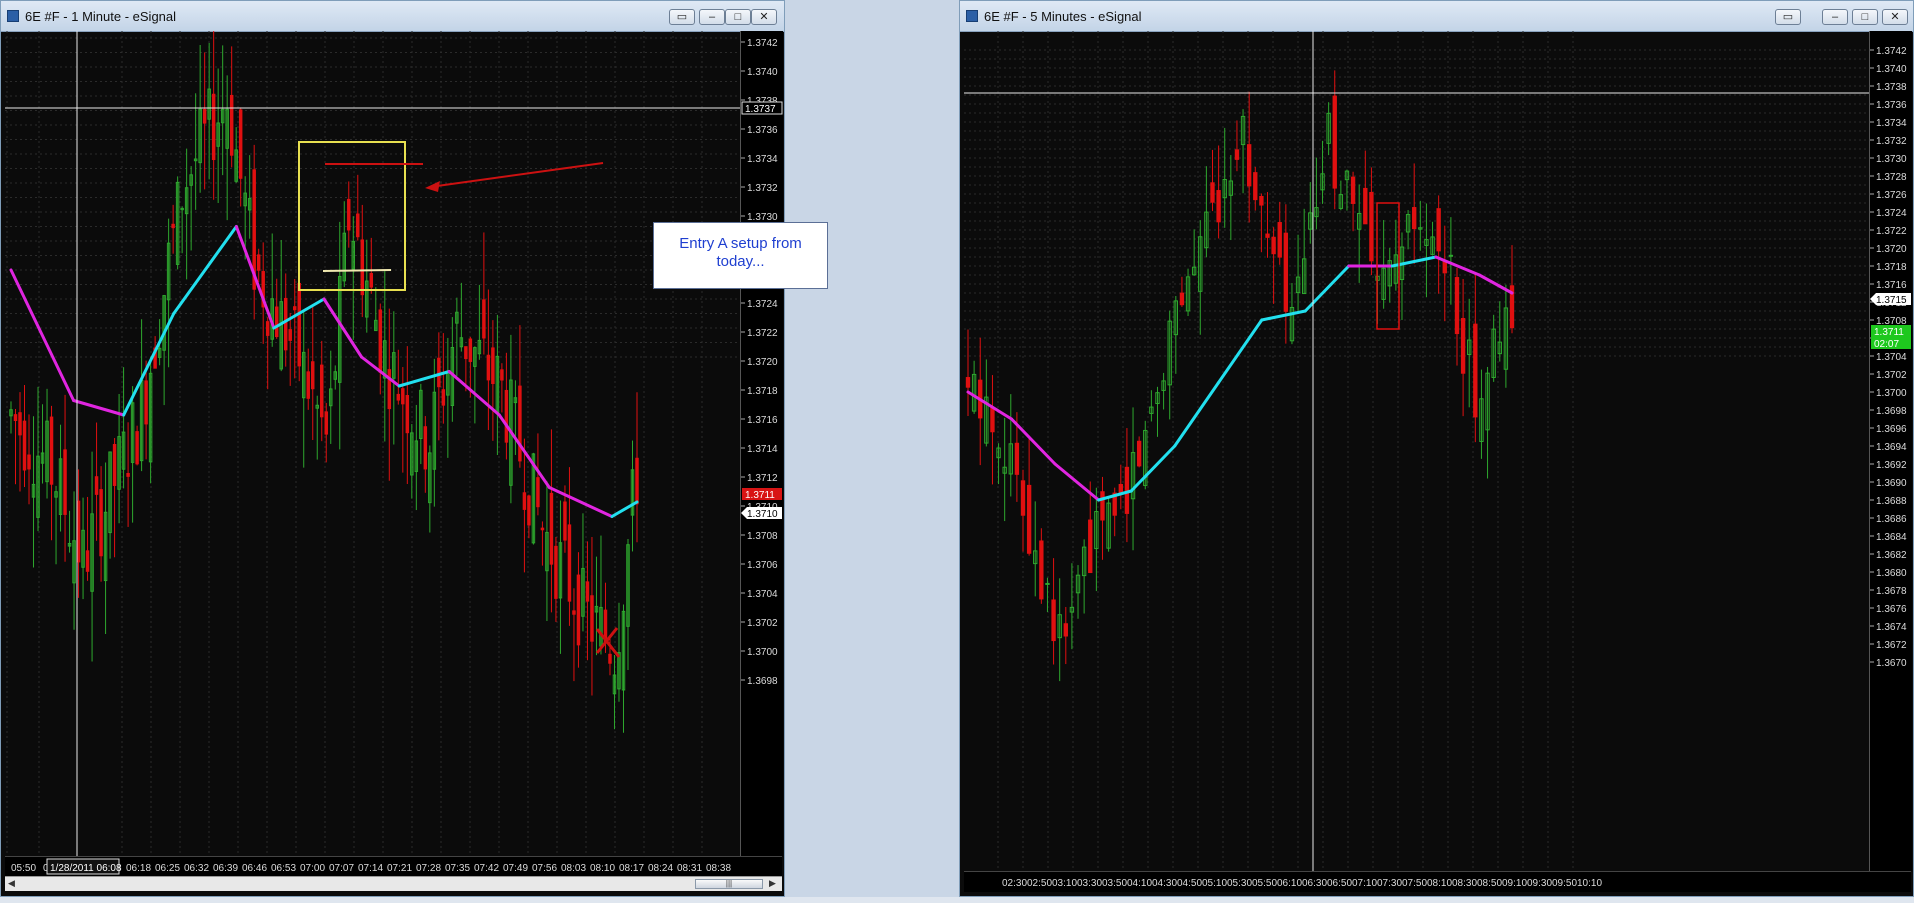  I want to click on desktop-strip, so click(957, 900).